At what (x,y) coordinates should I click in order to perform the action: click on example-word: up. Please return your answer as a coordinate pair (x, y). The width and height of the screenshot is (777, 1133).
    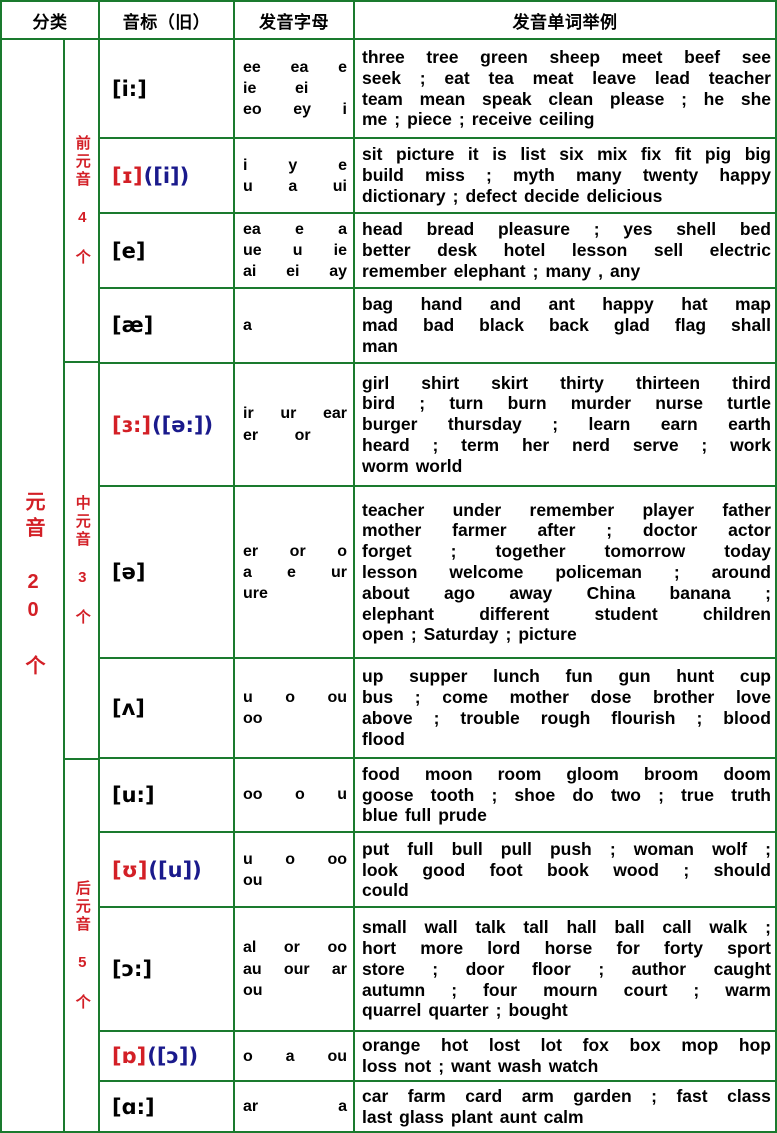
    Looking at the image, I should click on (373, 676).